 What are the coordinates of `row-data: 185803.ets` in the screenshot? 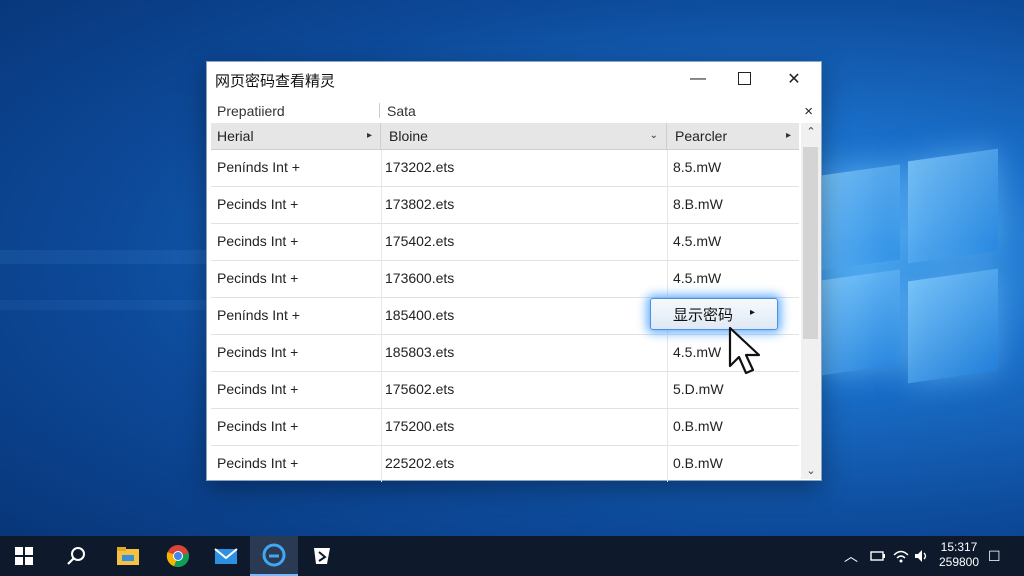 It's located at (420, 352).